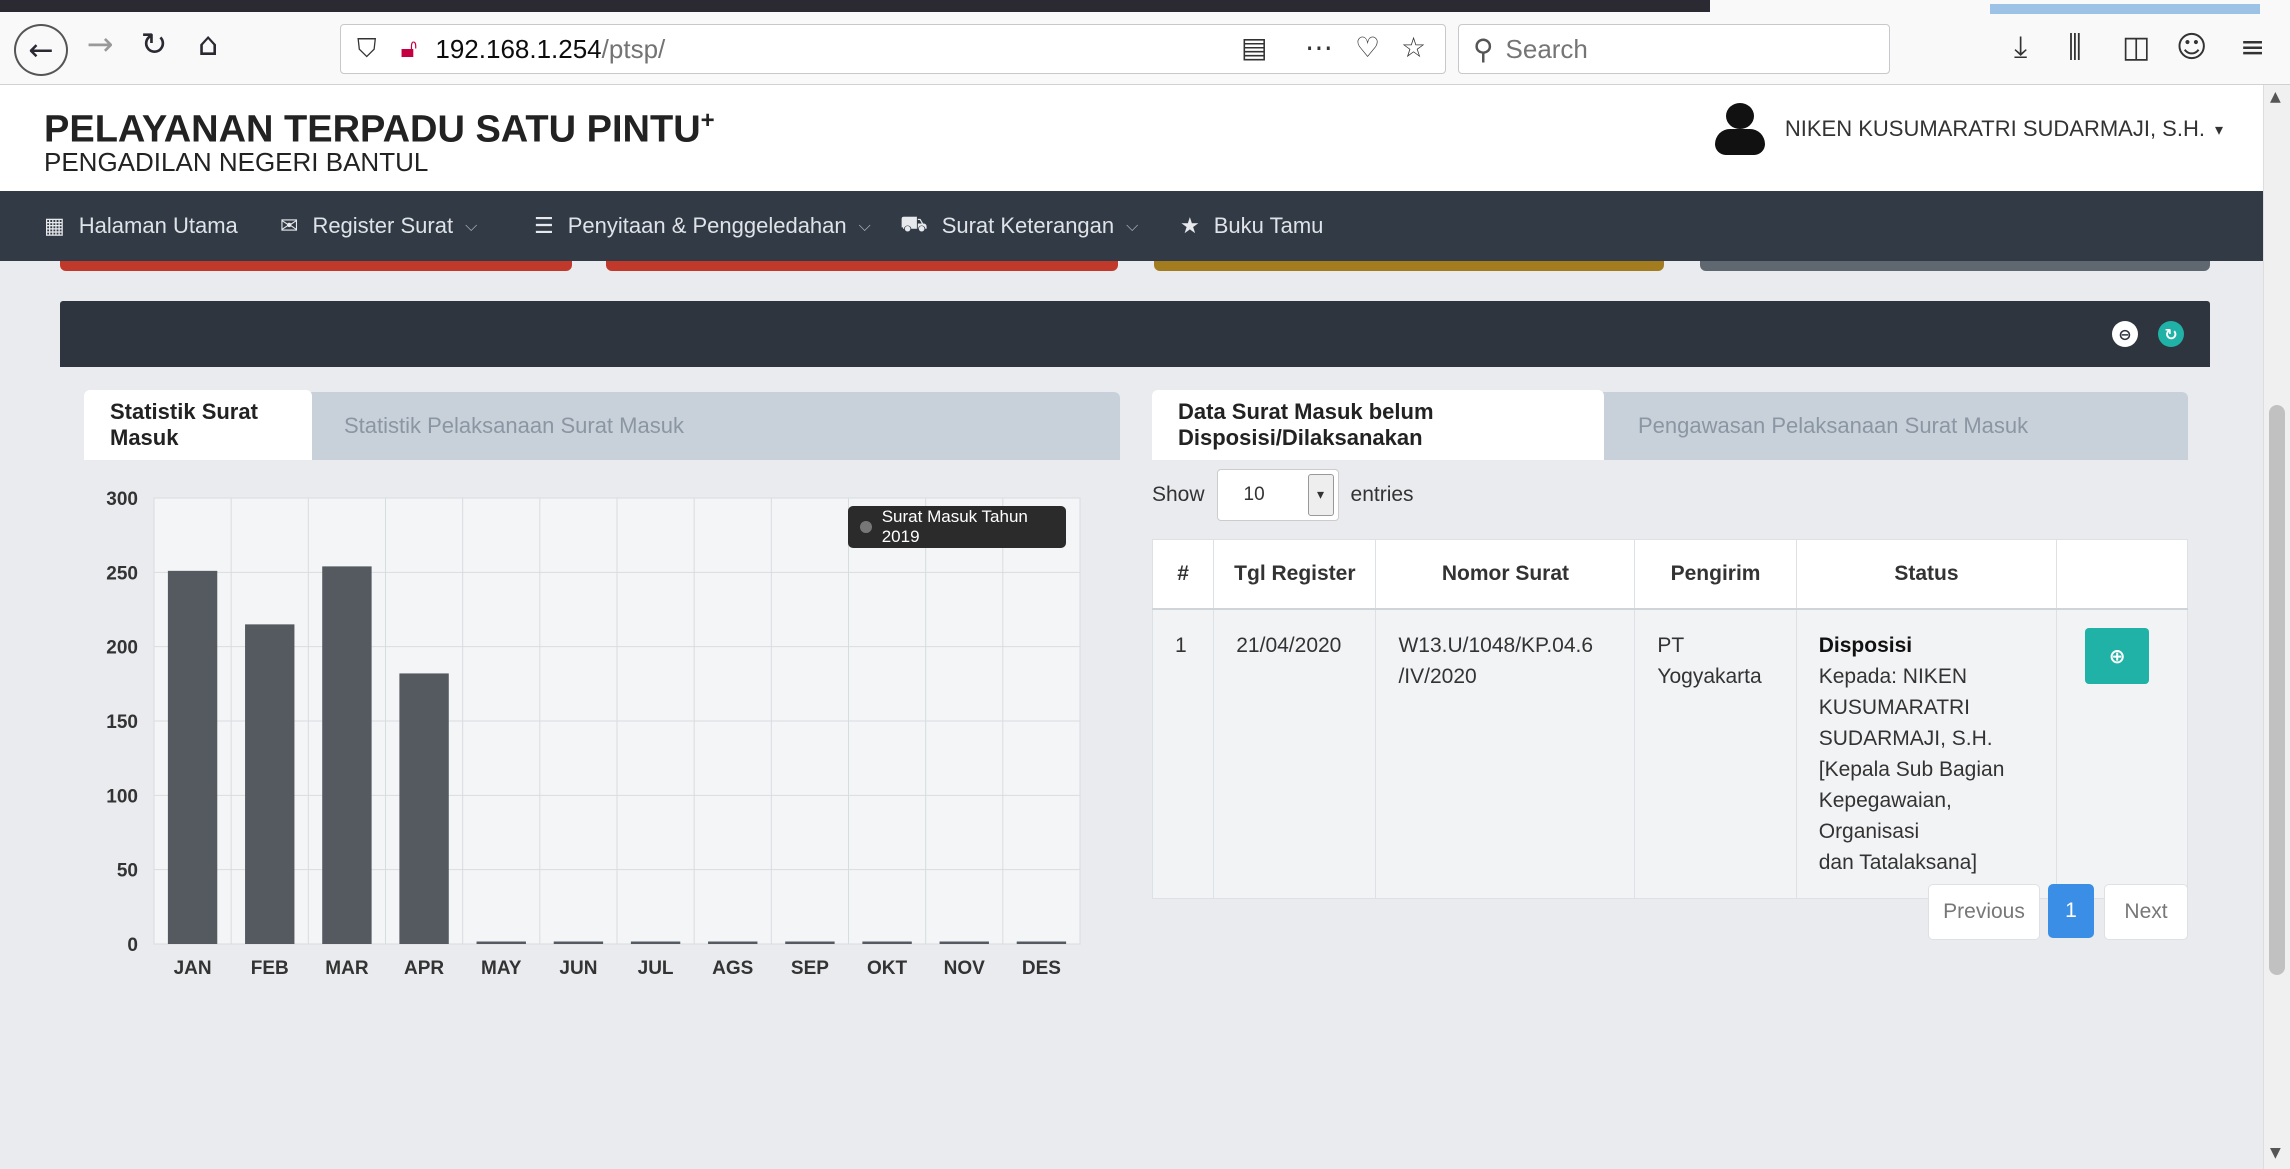 Image resolution: width=2290 pixels, height=1169 pixels. What do you see at coordinates (1295, 753) in the screenshot?
I see `cell-tgl: 21/04/2020` at bounding box center [1295, 753].